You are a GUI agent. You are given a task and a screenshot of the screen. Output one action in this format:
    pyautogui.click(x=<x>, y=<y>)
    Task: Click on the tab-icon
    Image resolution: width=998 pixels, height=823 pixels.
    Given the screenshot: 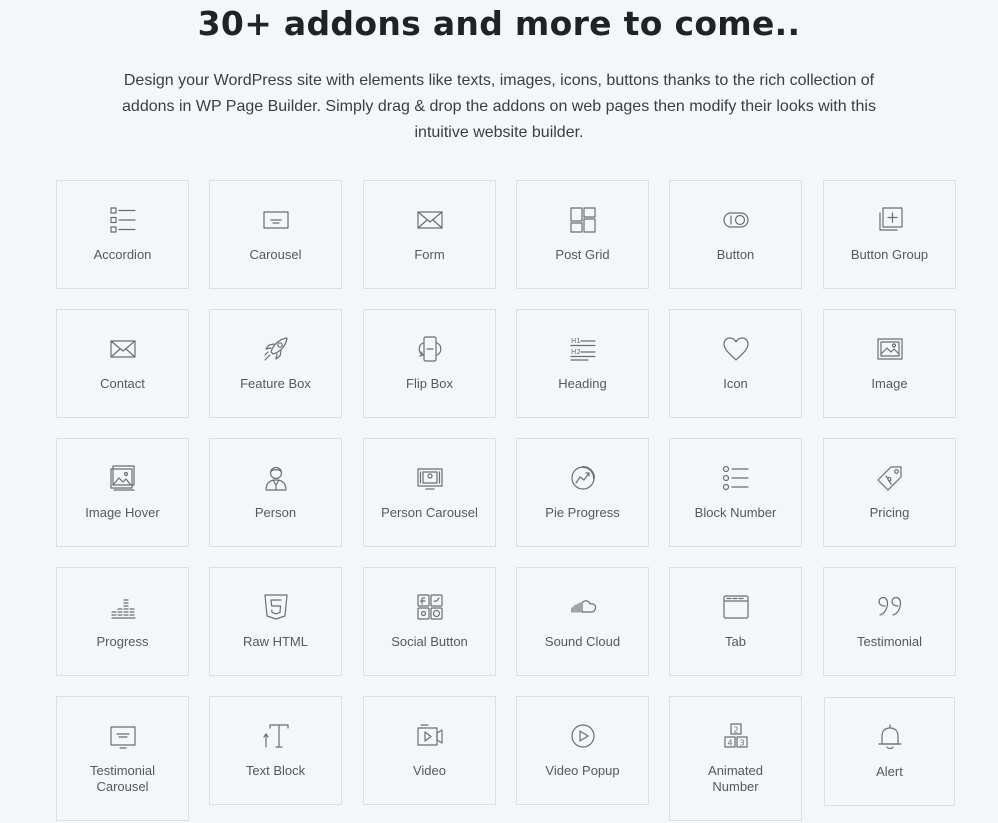 What is the action you would take?
    pyautogui.click(x=736, y=607)
    